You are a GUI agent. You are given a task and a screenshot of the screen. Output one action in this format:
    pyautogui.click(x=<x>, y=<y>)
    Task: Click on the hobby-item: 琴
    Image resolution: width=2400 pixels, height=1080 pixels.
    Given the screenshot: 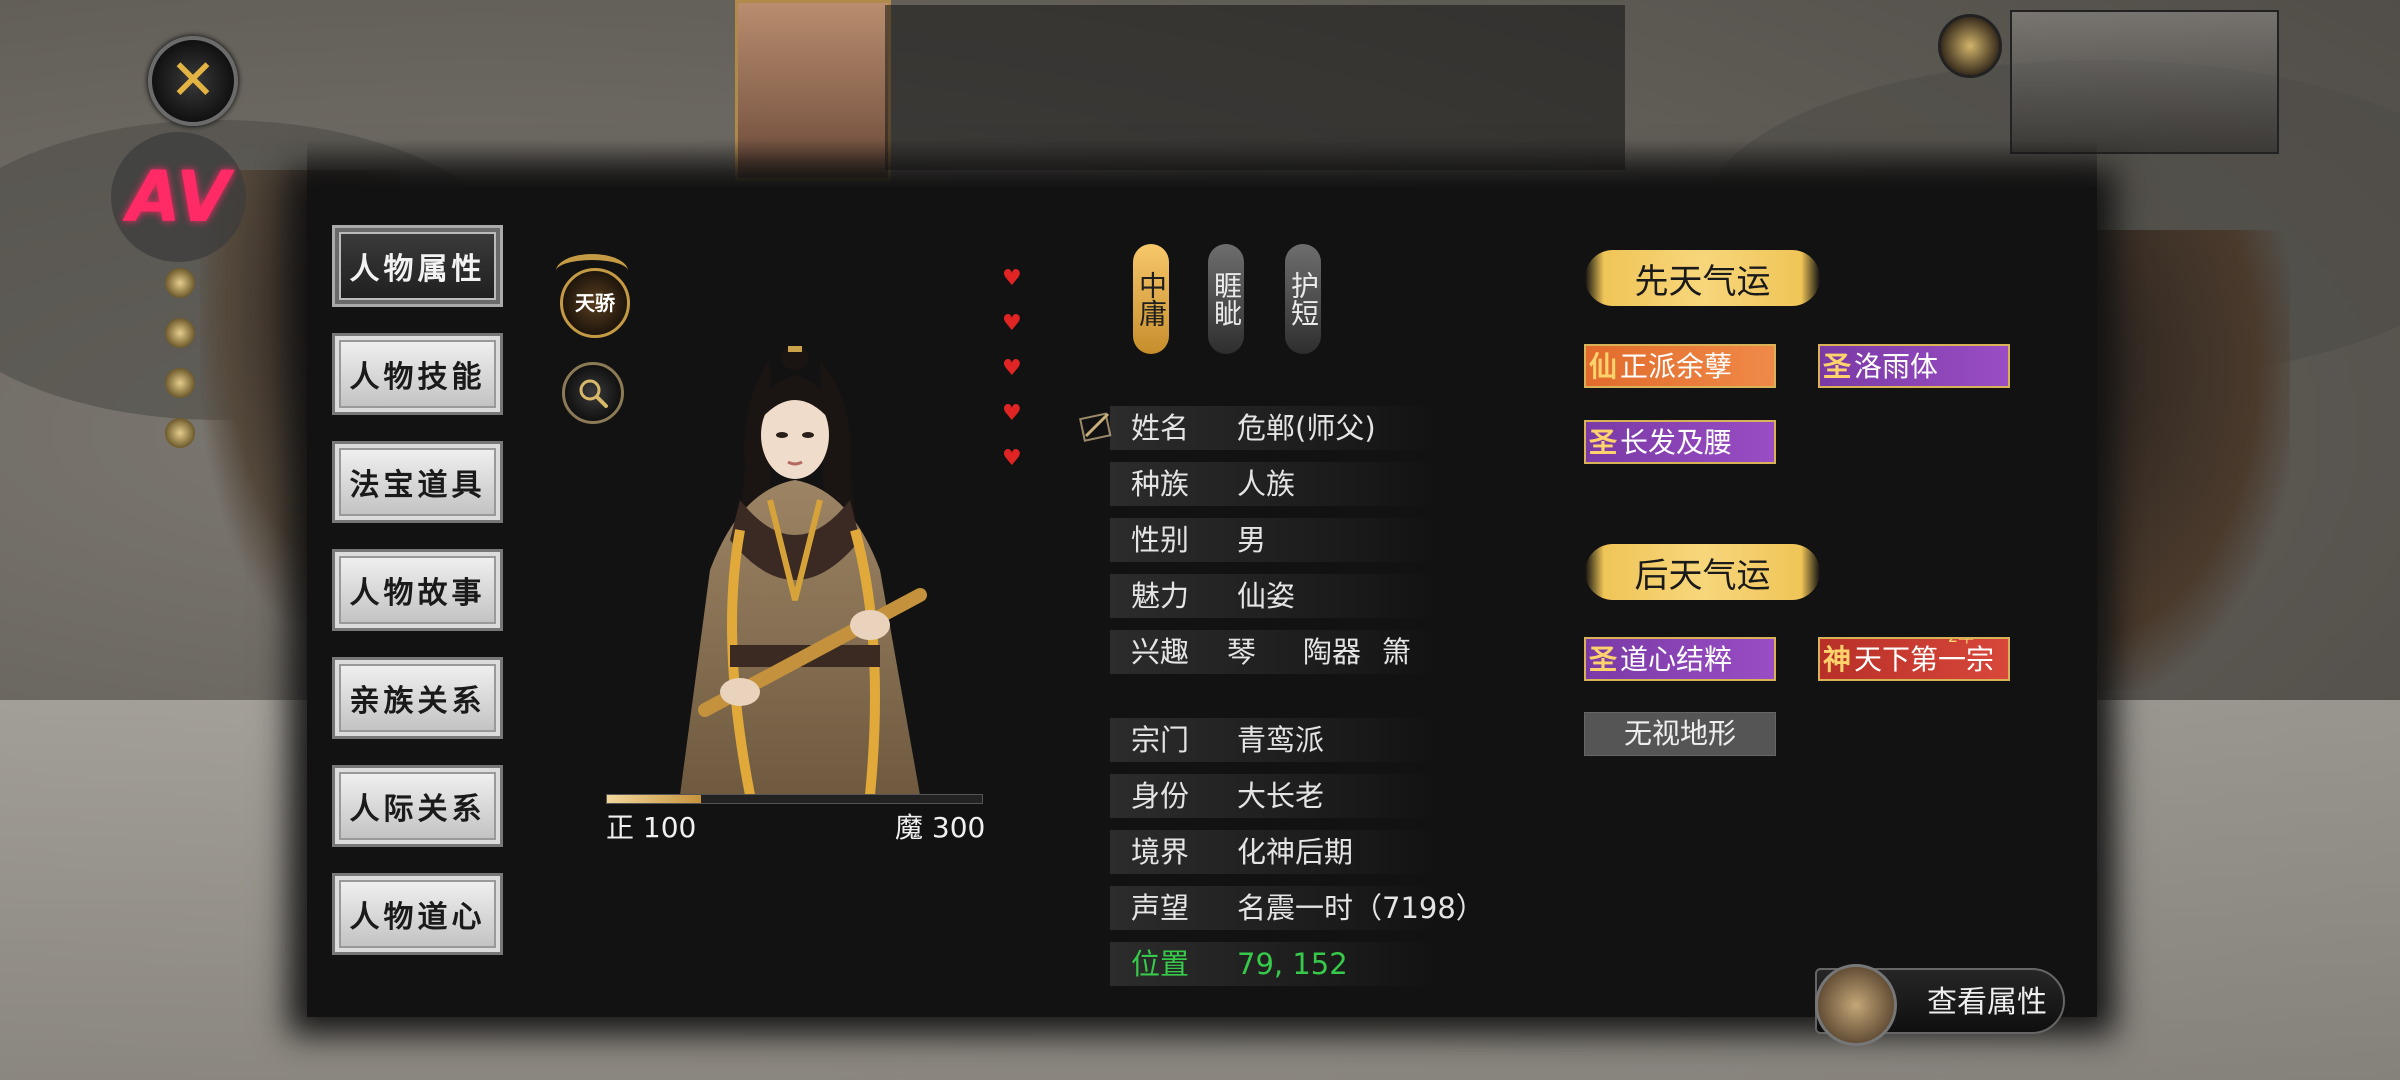 What is the action you would take?
    pyautogui.click(x=1242, y=652)
    